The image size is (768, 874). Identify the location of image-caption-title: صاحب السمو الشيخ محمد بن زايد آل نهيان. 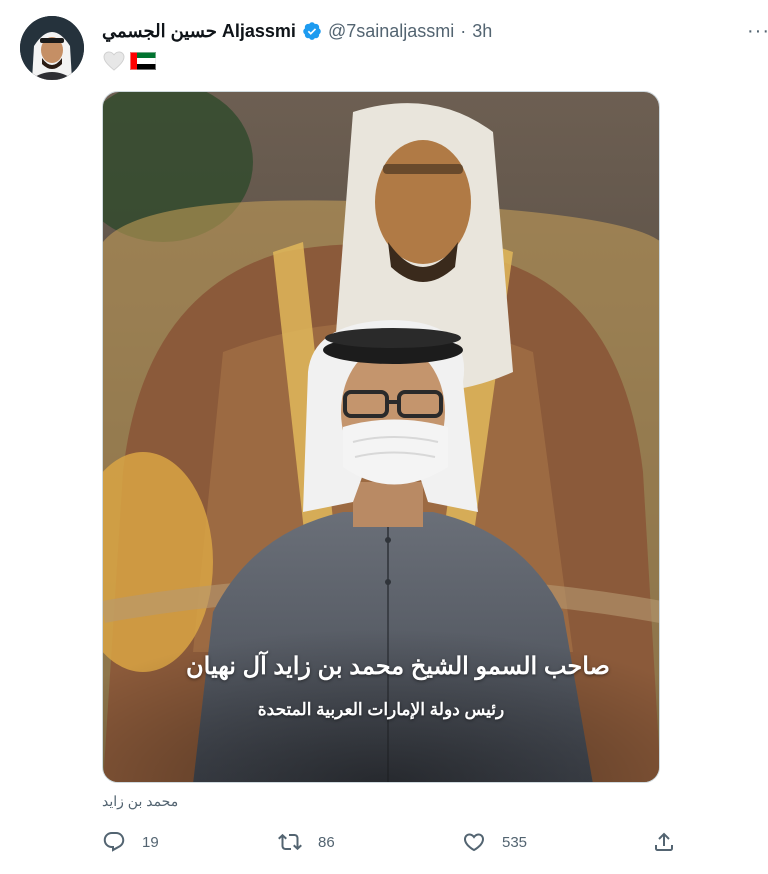
(398, 666).